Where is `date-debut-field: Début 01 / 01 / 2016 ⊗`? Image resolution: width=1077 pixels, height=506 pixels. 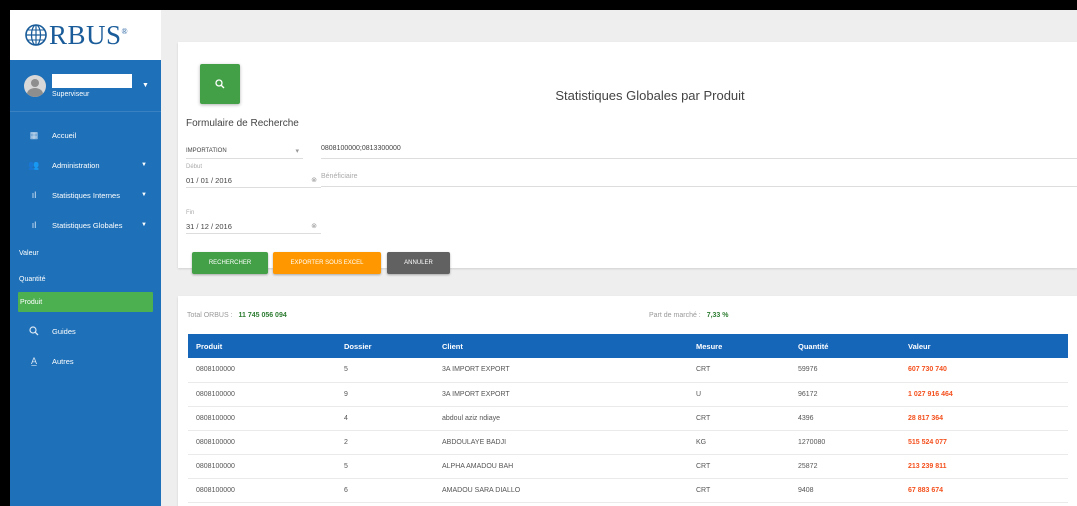
date-debut-field: Début 01 / 01 / 2016 ⊗ is located at coordinates (253, 176).